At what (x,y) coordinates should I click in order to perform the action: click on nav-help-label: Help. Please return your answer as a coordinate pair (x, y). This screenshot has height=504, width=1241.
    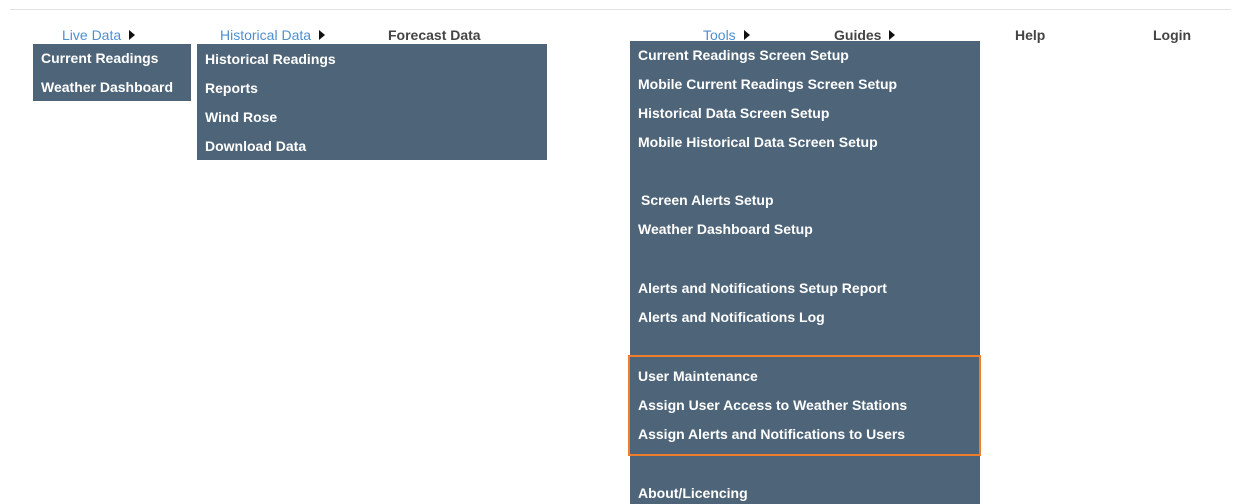
    Looking at the image, I should click on (1030, 35).